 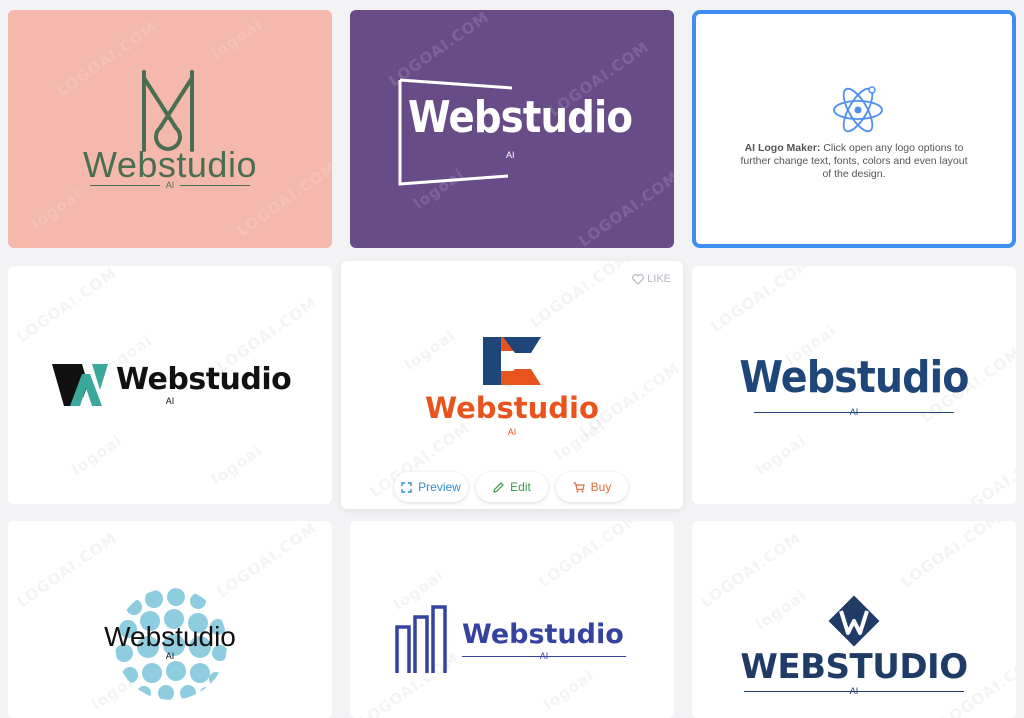 I want to click on atom-icon, so click(x=858, y=109).